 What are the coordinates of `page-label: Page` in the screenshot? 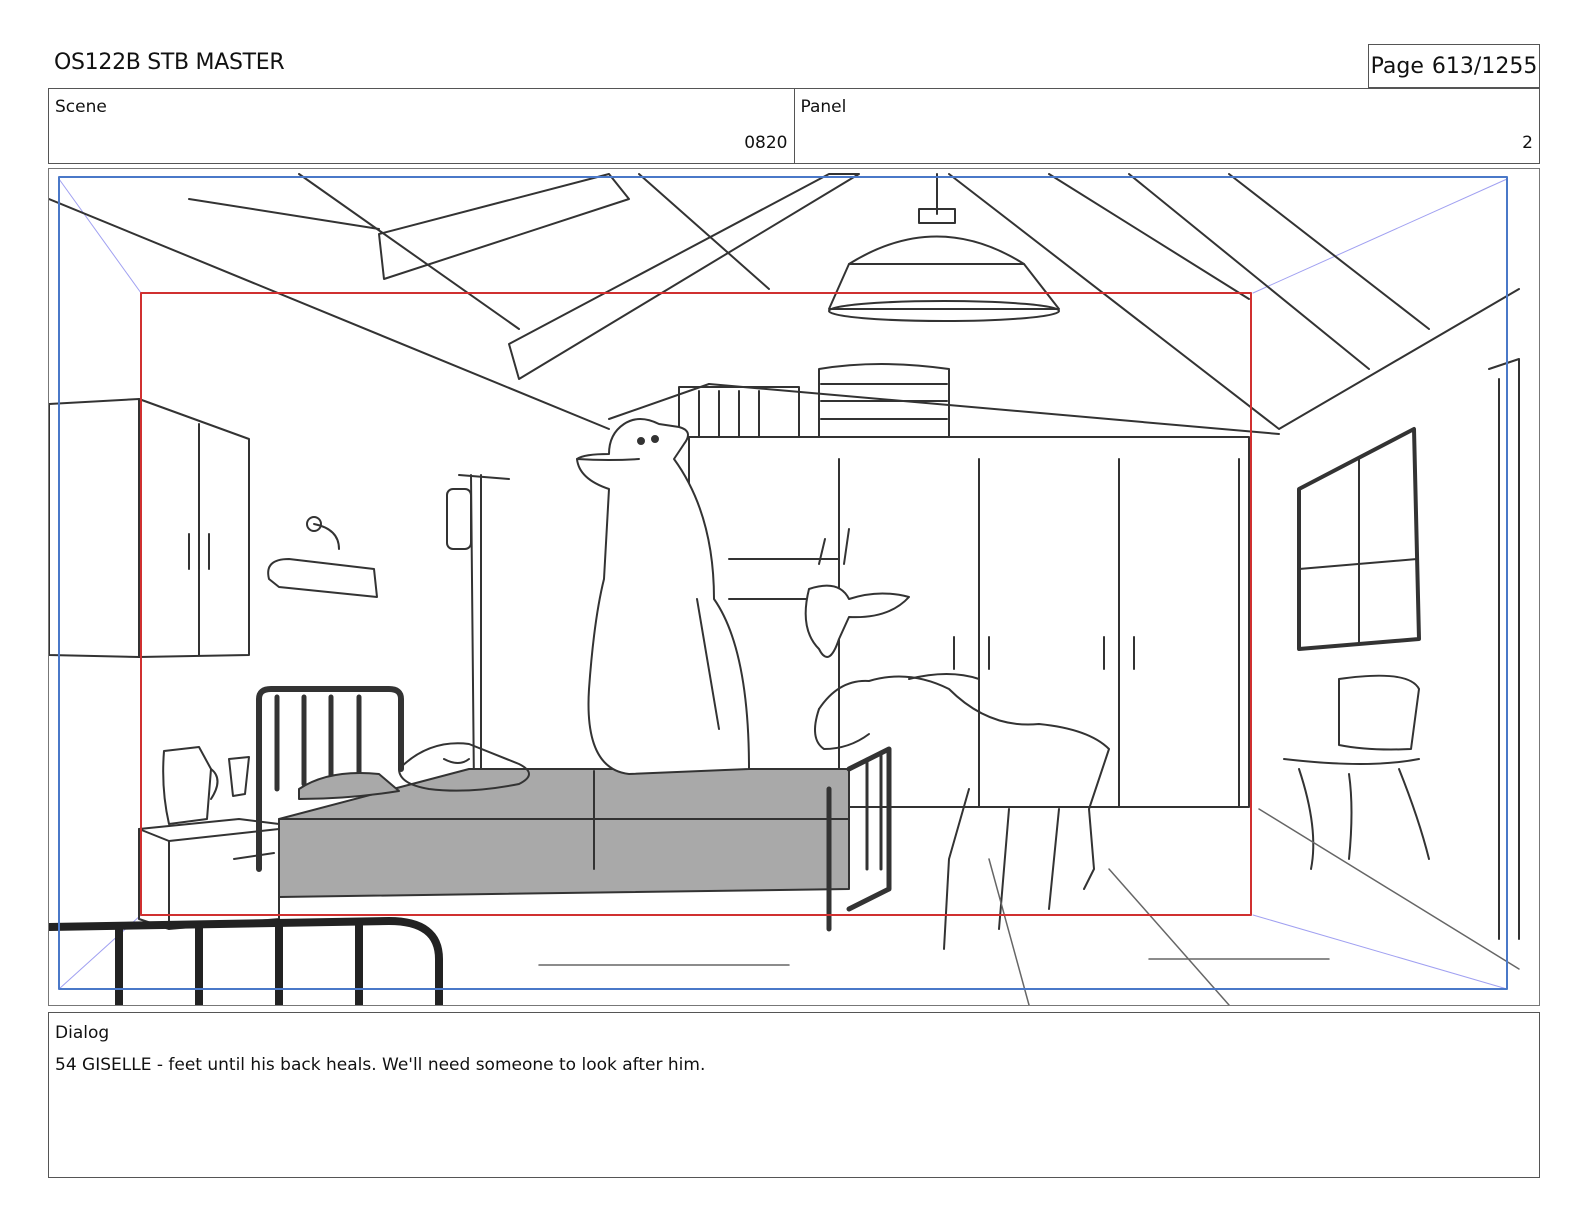 It's located at (1397, 66).